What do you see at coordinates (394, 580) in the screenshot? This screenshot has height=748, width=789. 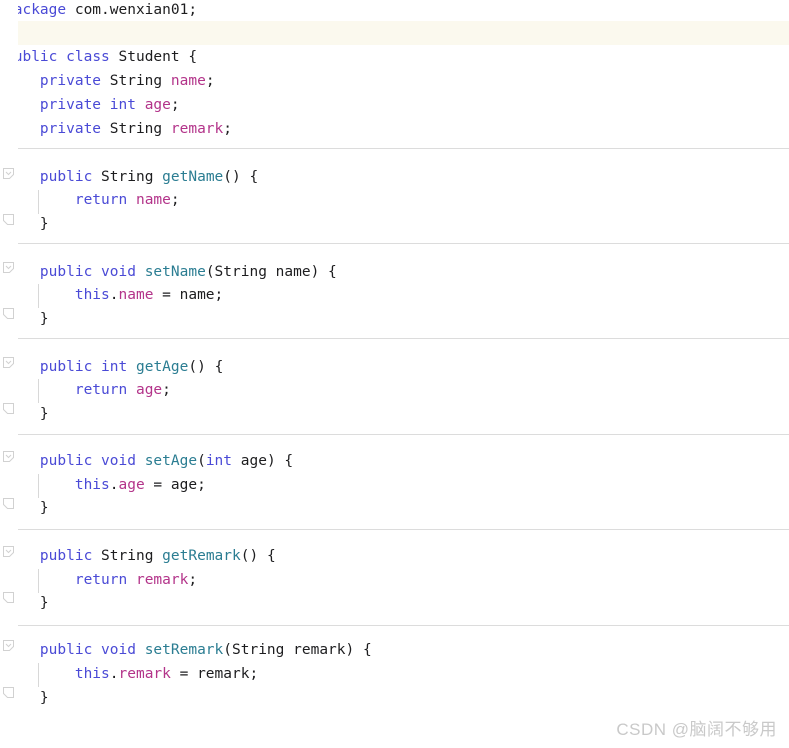 I see `code-line: return remark;` at bounding box center [394, 580].